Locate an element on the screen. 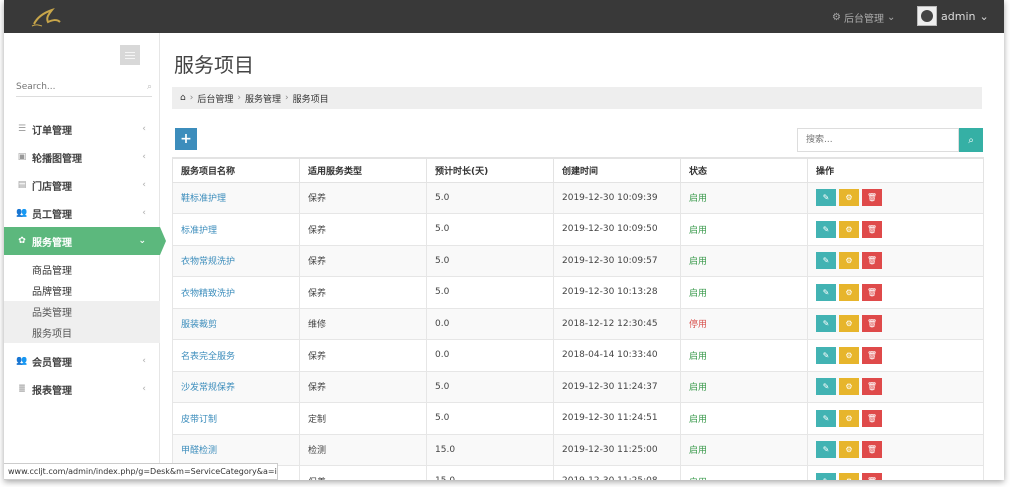 This screenshot has width=1010, height=487. plus-icon: + is located at coordinates (186, 139).